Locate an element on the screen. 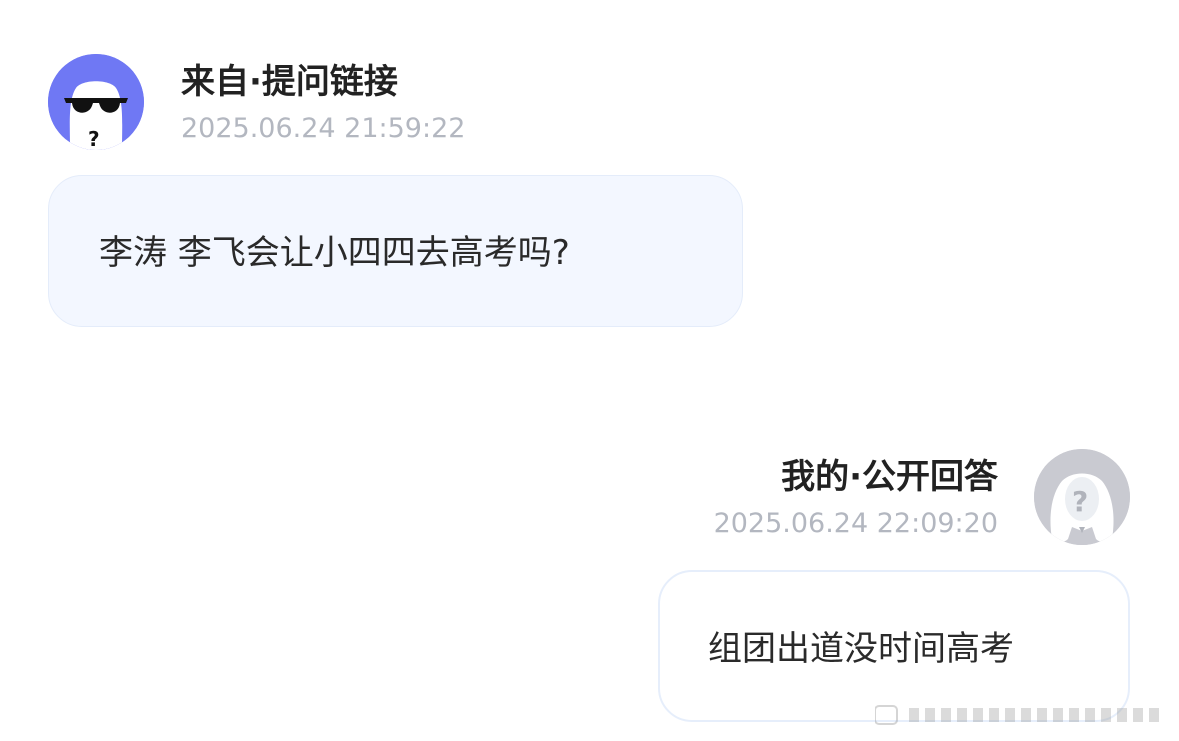 The image size is (1179, 741). answer-text: 组团出道没时间高考 is located at coordinates (861, 649).